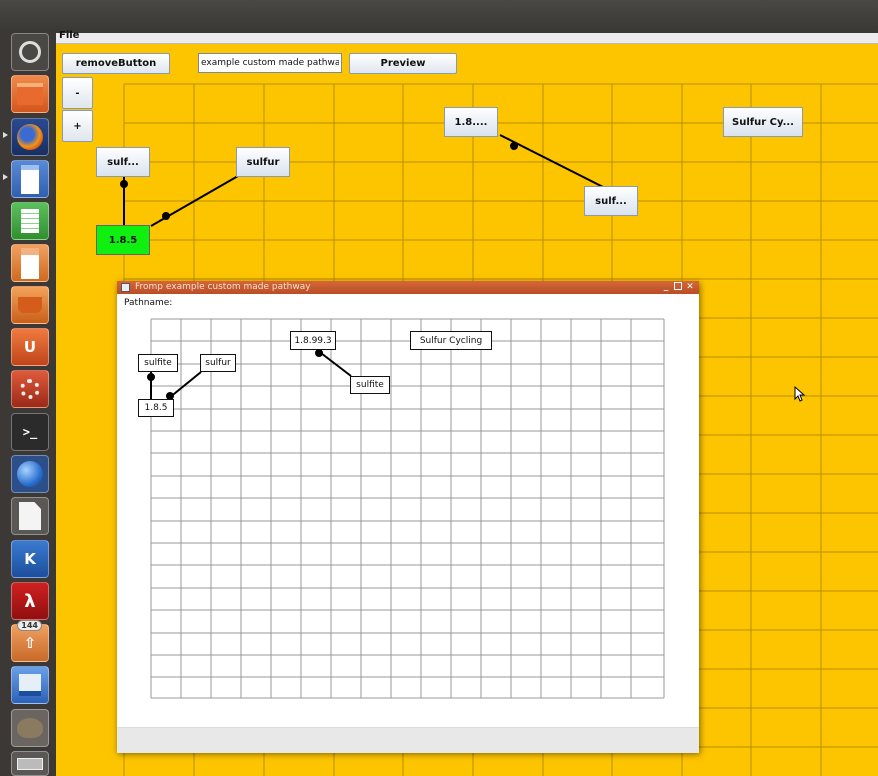  I want to click on mouse-cursor-icon, so click(800, 394).